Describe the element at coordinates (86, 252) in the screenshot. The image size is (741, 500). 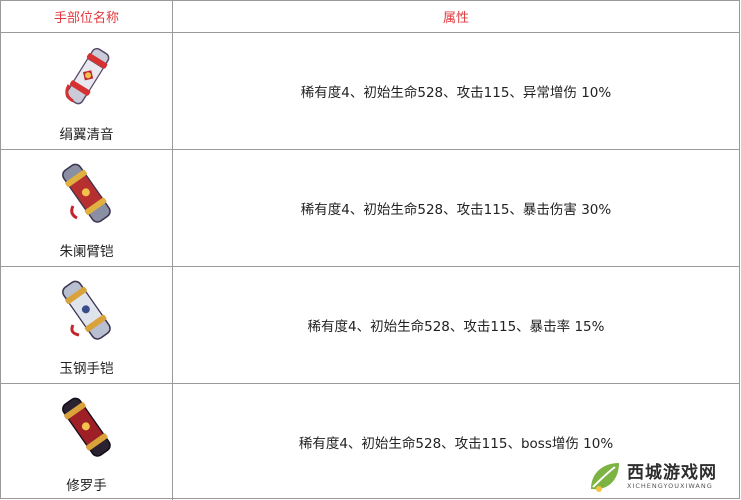
I see `item-name: 朱阑臂铠` at that location.